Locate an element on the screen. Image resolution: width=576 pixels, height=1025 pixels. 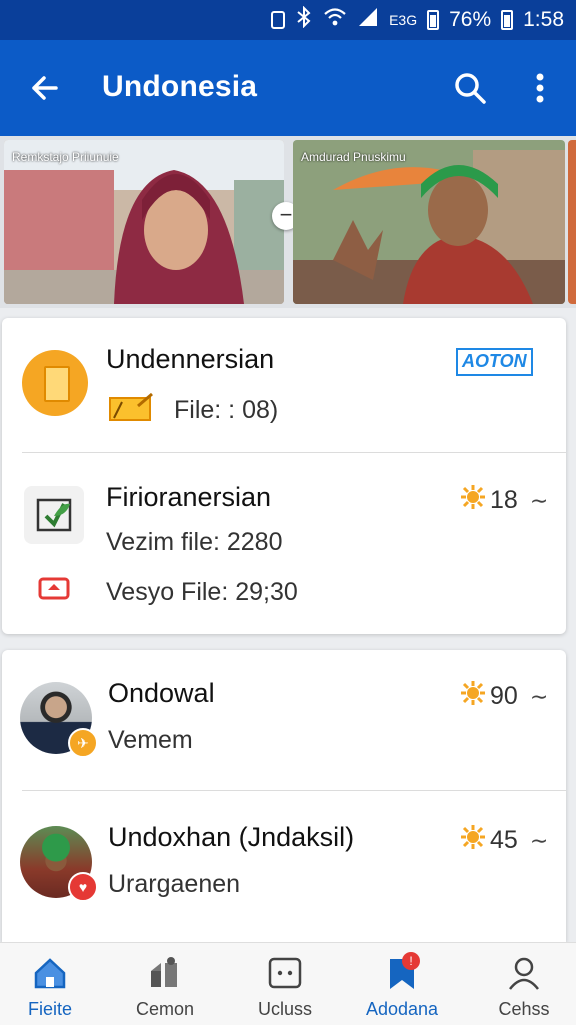
item-title: Undennersian is located at coordinates (190, 359).